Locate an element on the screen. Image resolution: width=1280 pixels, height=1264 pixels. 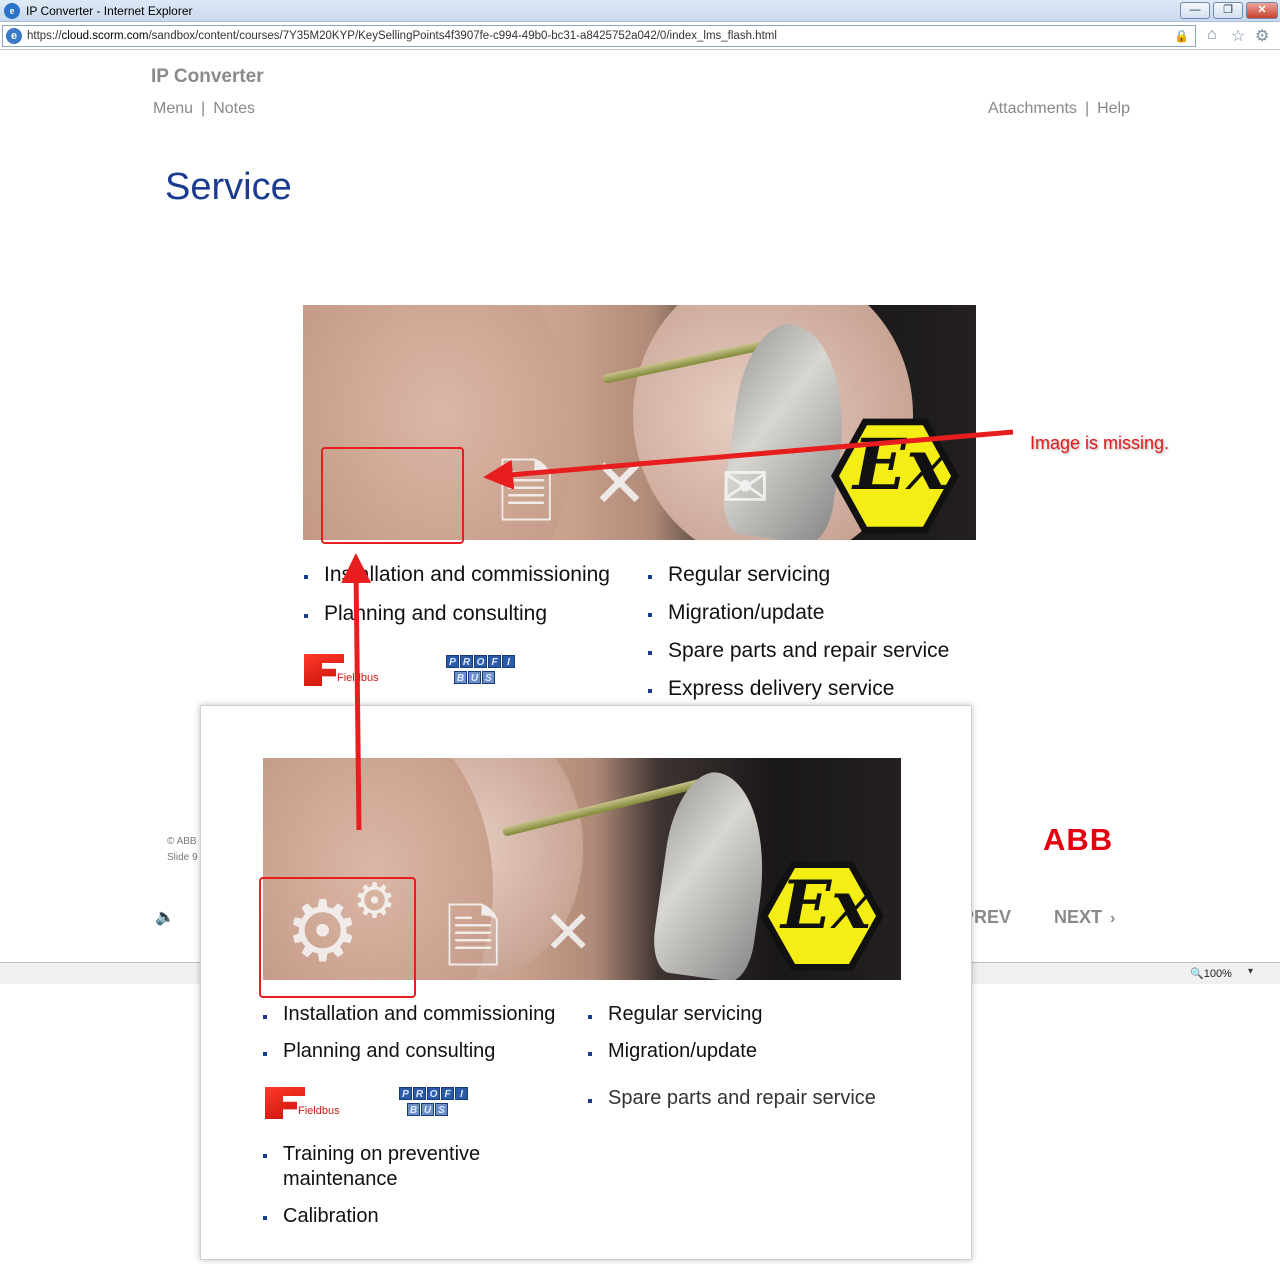
arrow-from-reference is located at coordinates (356, 692).